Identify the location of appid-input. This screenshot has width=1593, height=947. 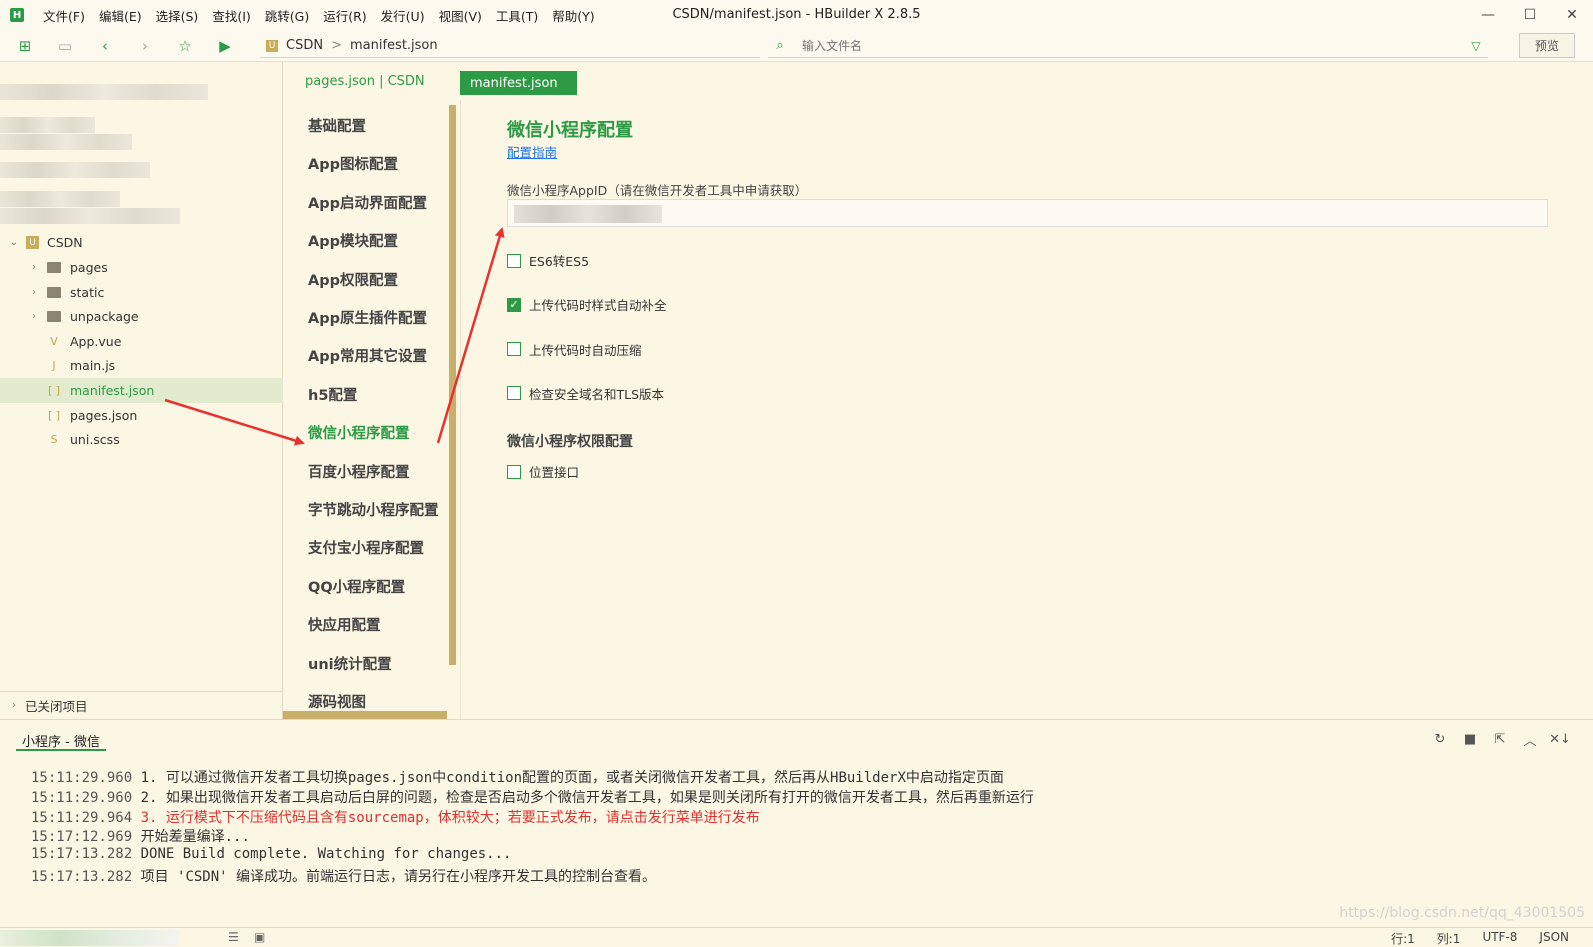
(1027, 213).